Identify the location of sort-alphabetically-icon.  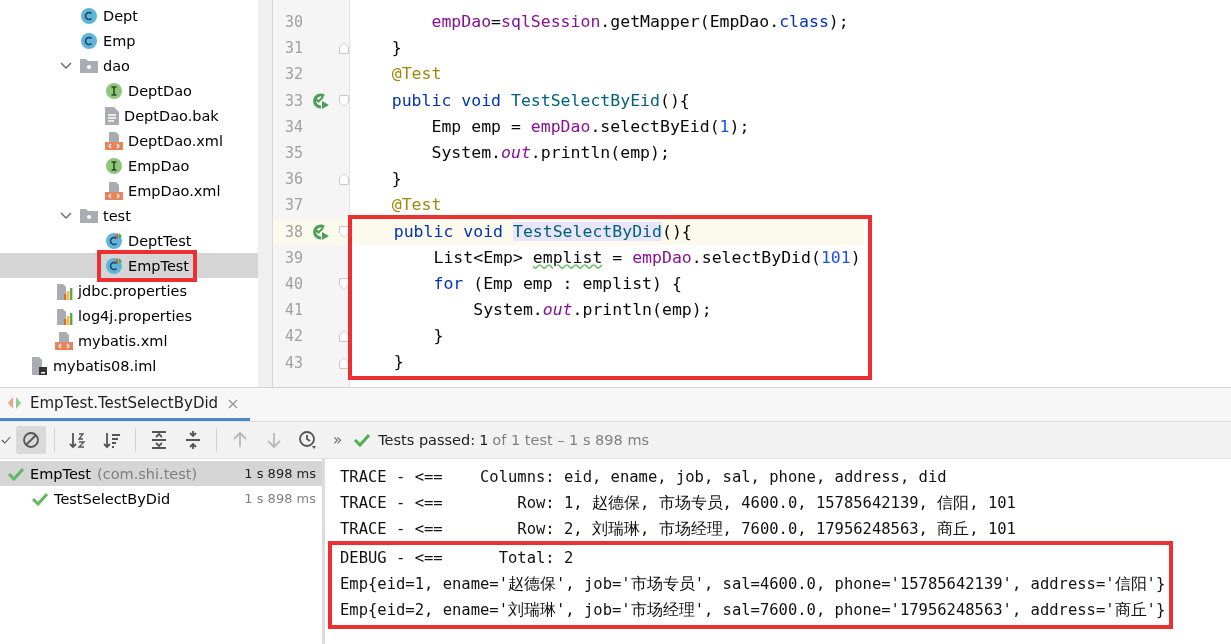
(78, 440).